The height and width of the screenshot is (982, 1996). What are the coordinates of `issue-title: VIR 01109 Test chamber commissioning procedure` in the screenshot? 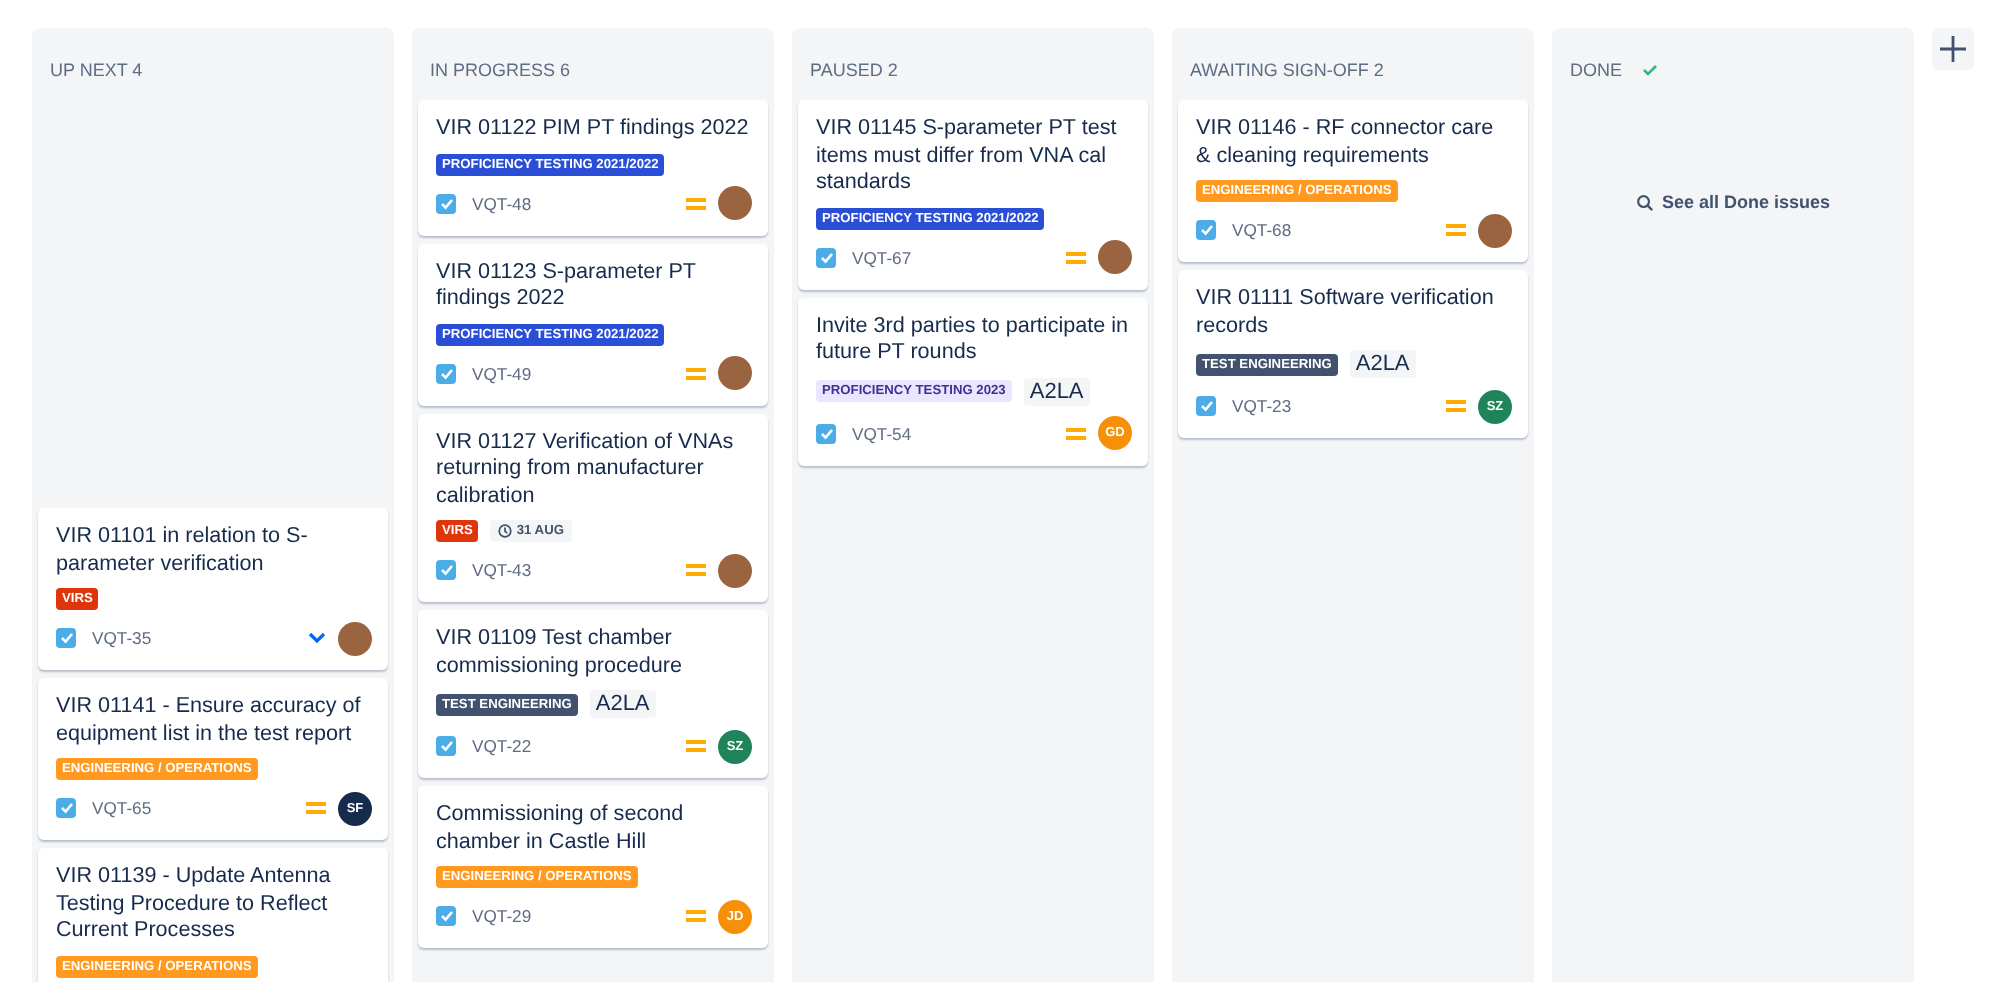 It's located at (560, 653).